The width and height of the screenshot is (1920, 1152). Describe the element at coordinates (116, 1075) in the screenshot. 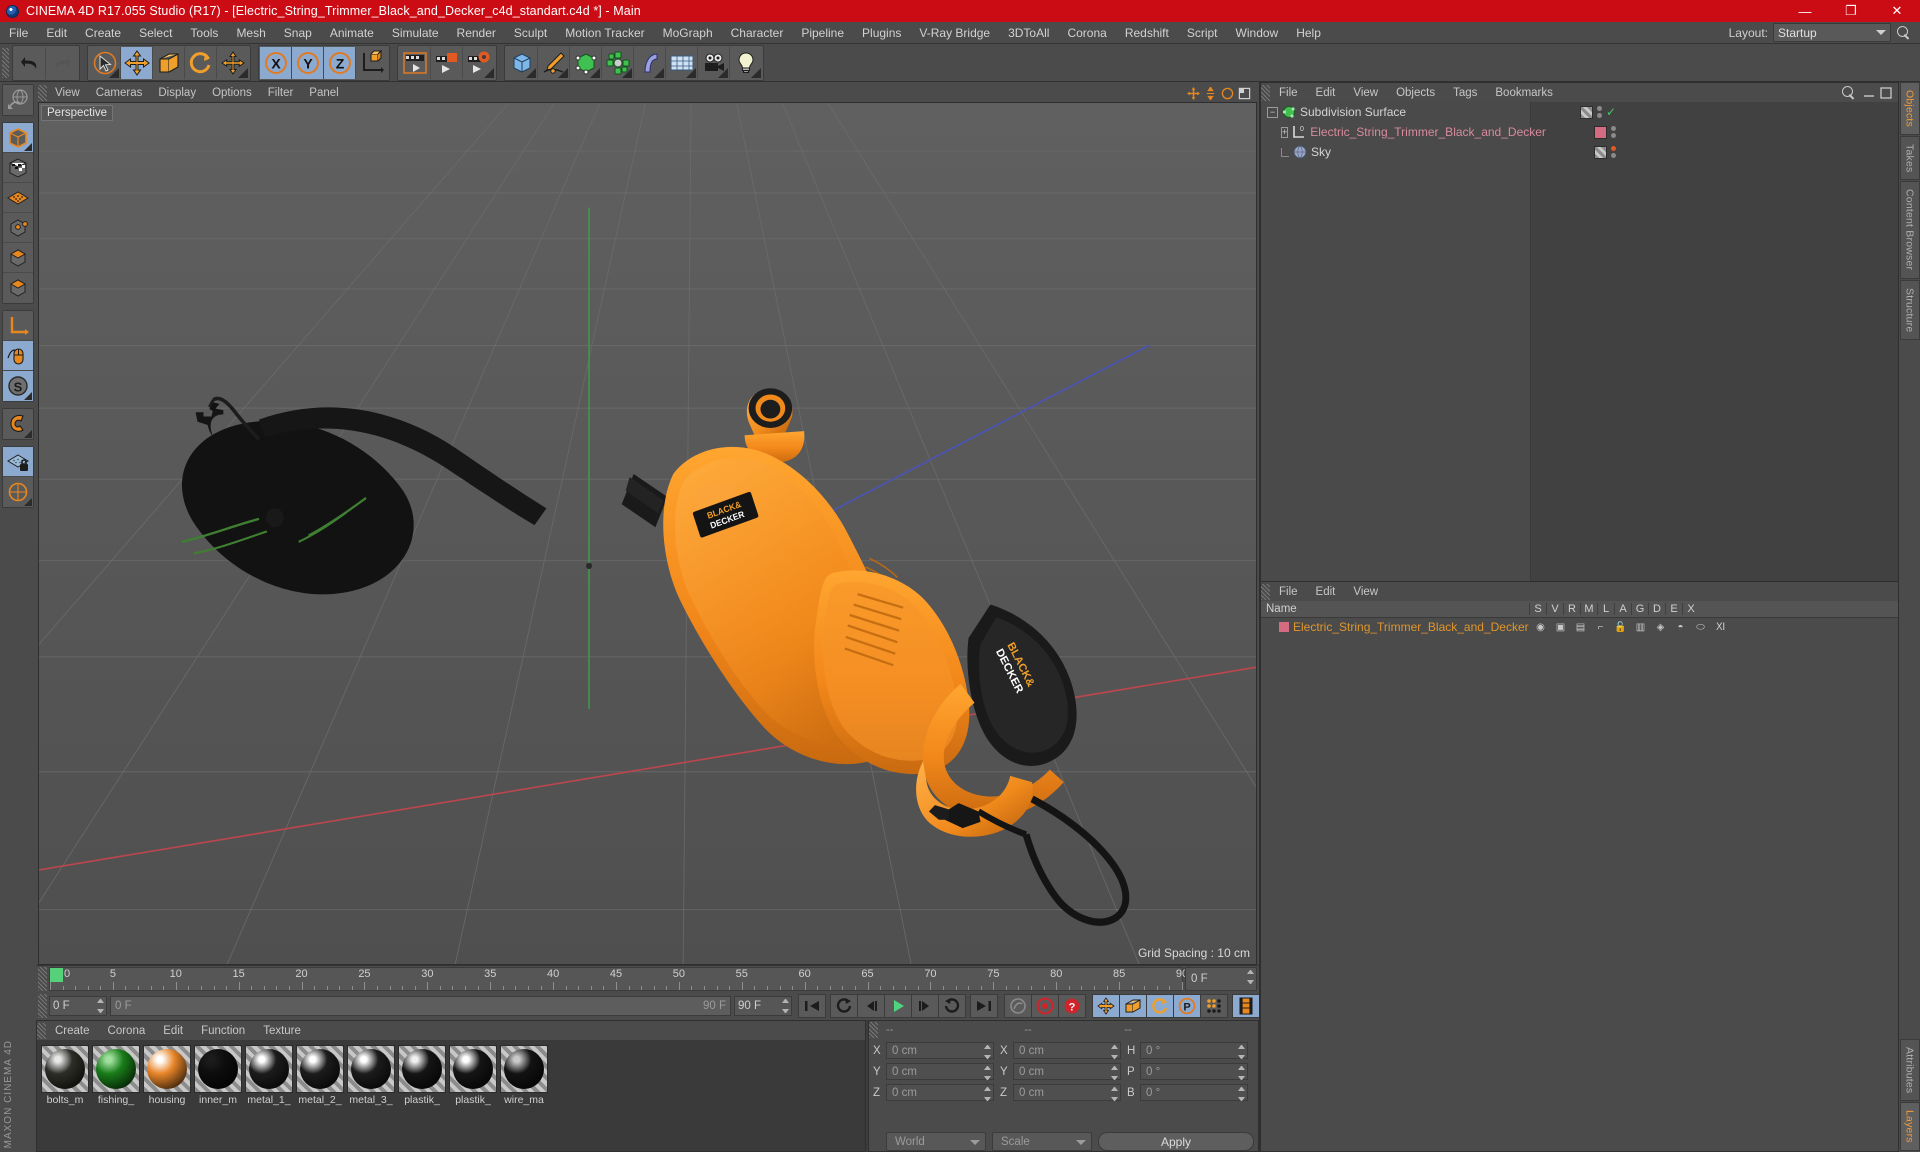

I see `material-swatch: fishing_` at that location.